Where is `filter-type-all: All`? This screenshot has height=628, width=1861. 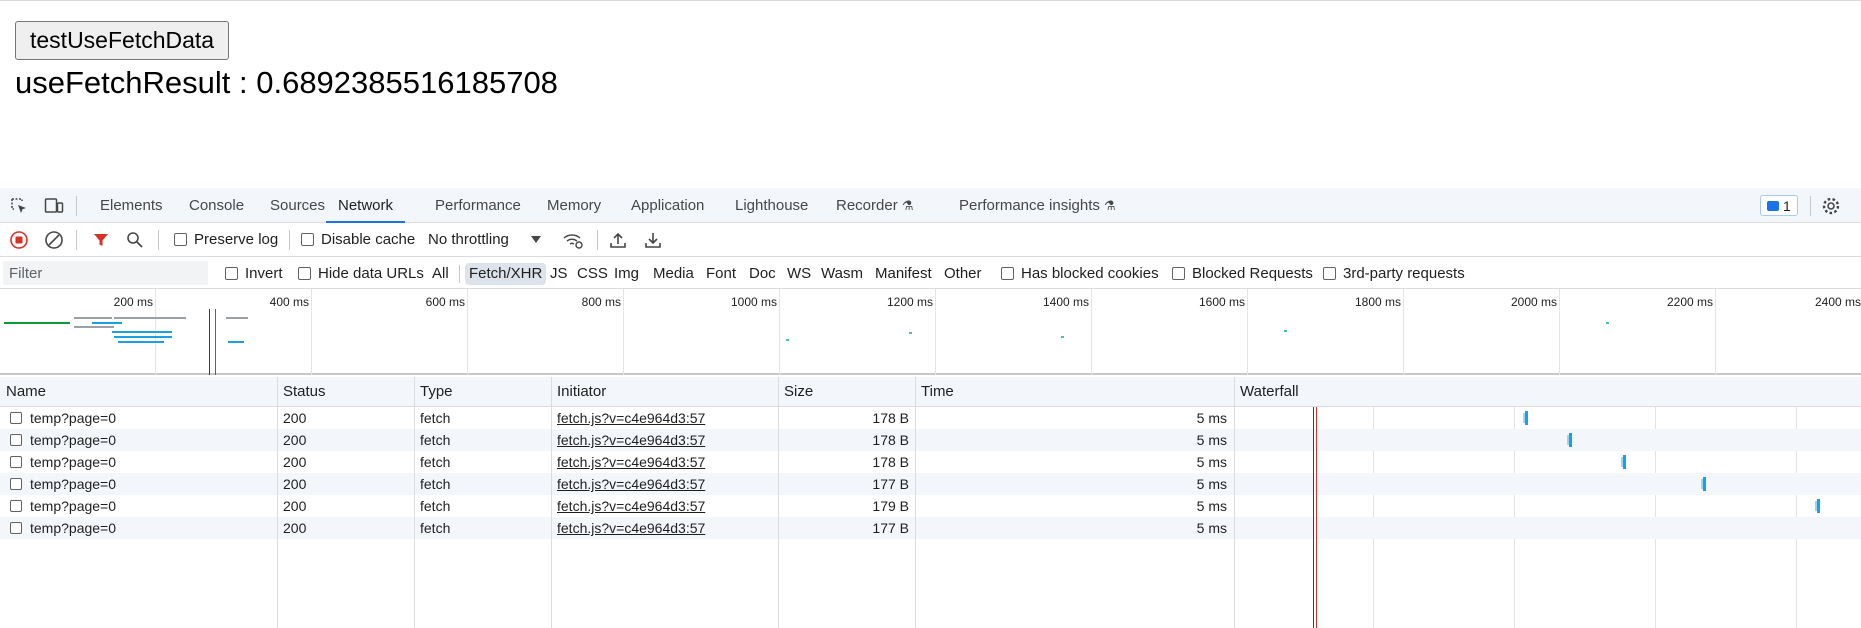
filter-type-all: All is located at coordinates (440, 274).